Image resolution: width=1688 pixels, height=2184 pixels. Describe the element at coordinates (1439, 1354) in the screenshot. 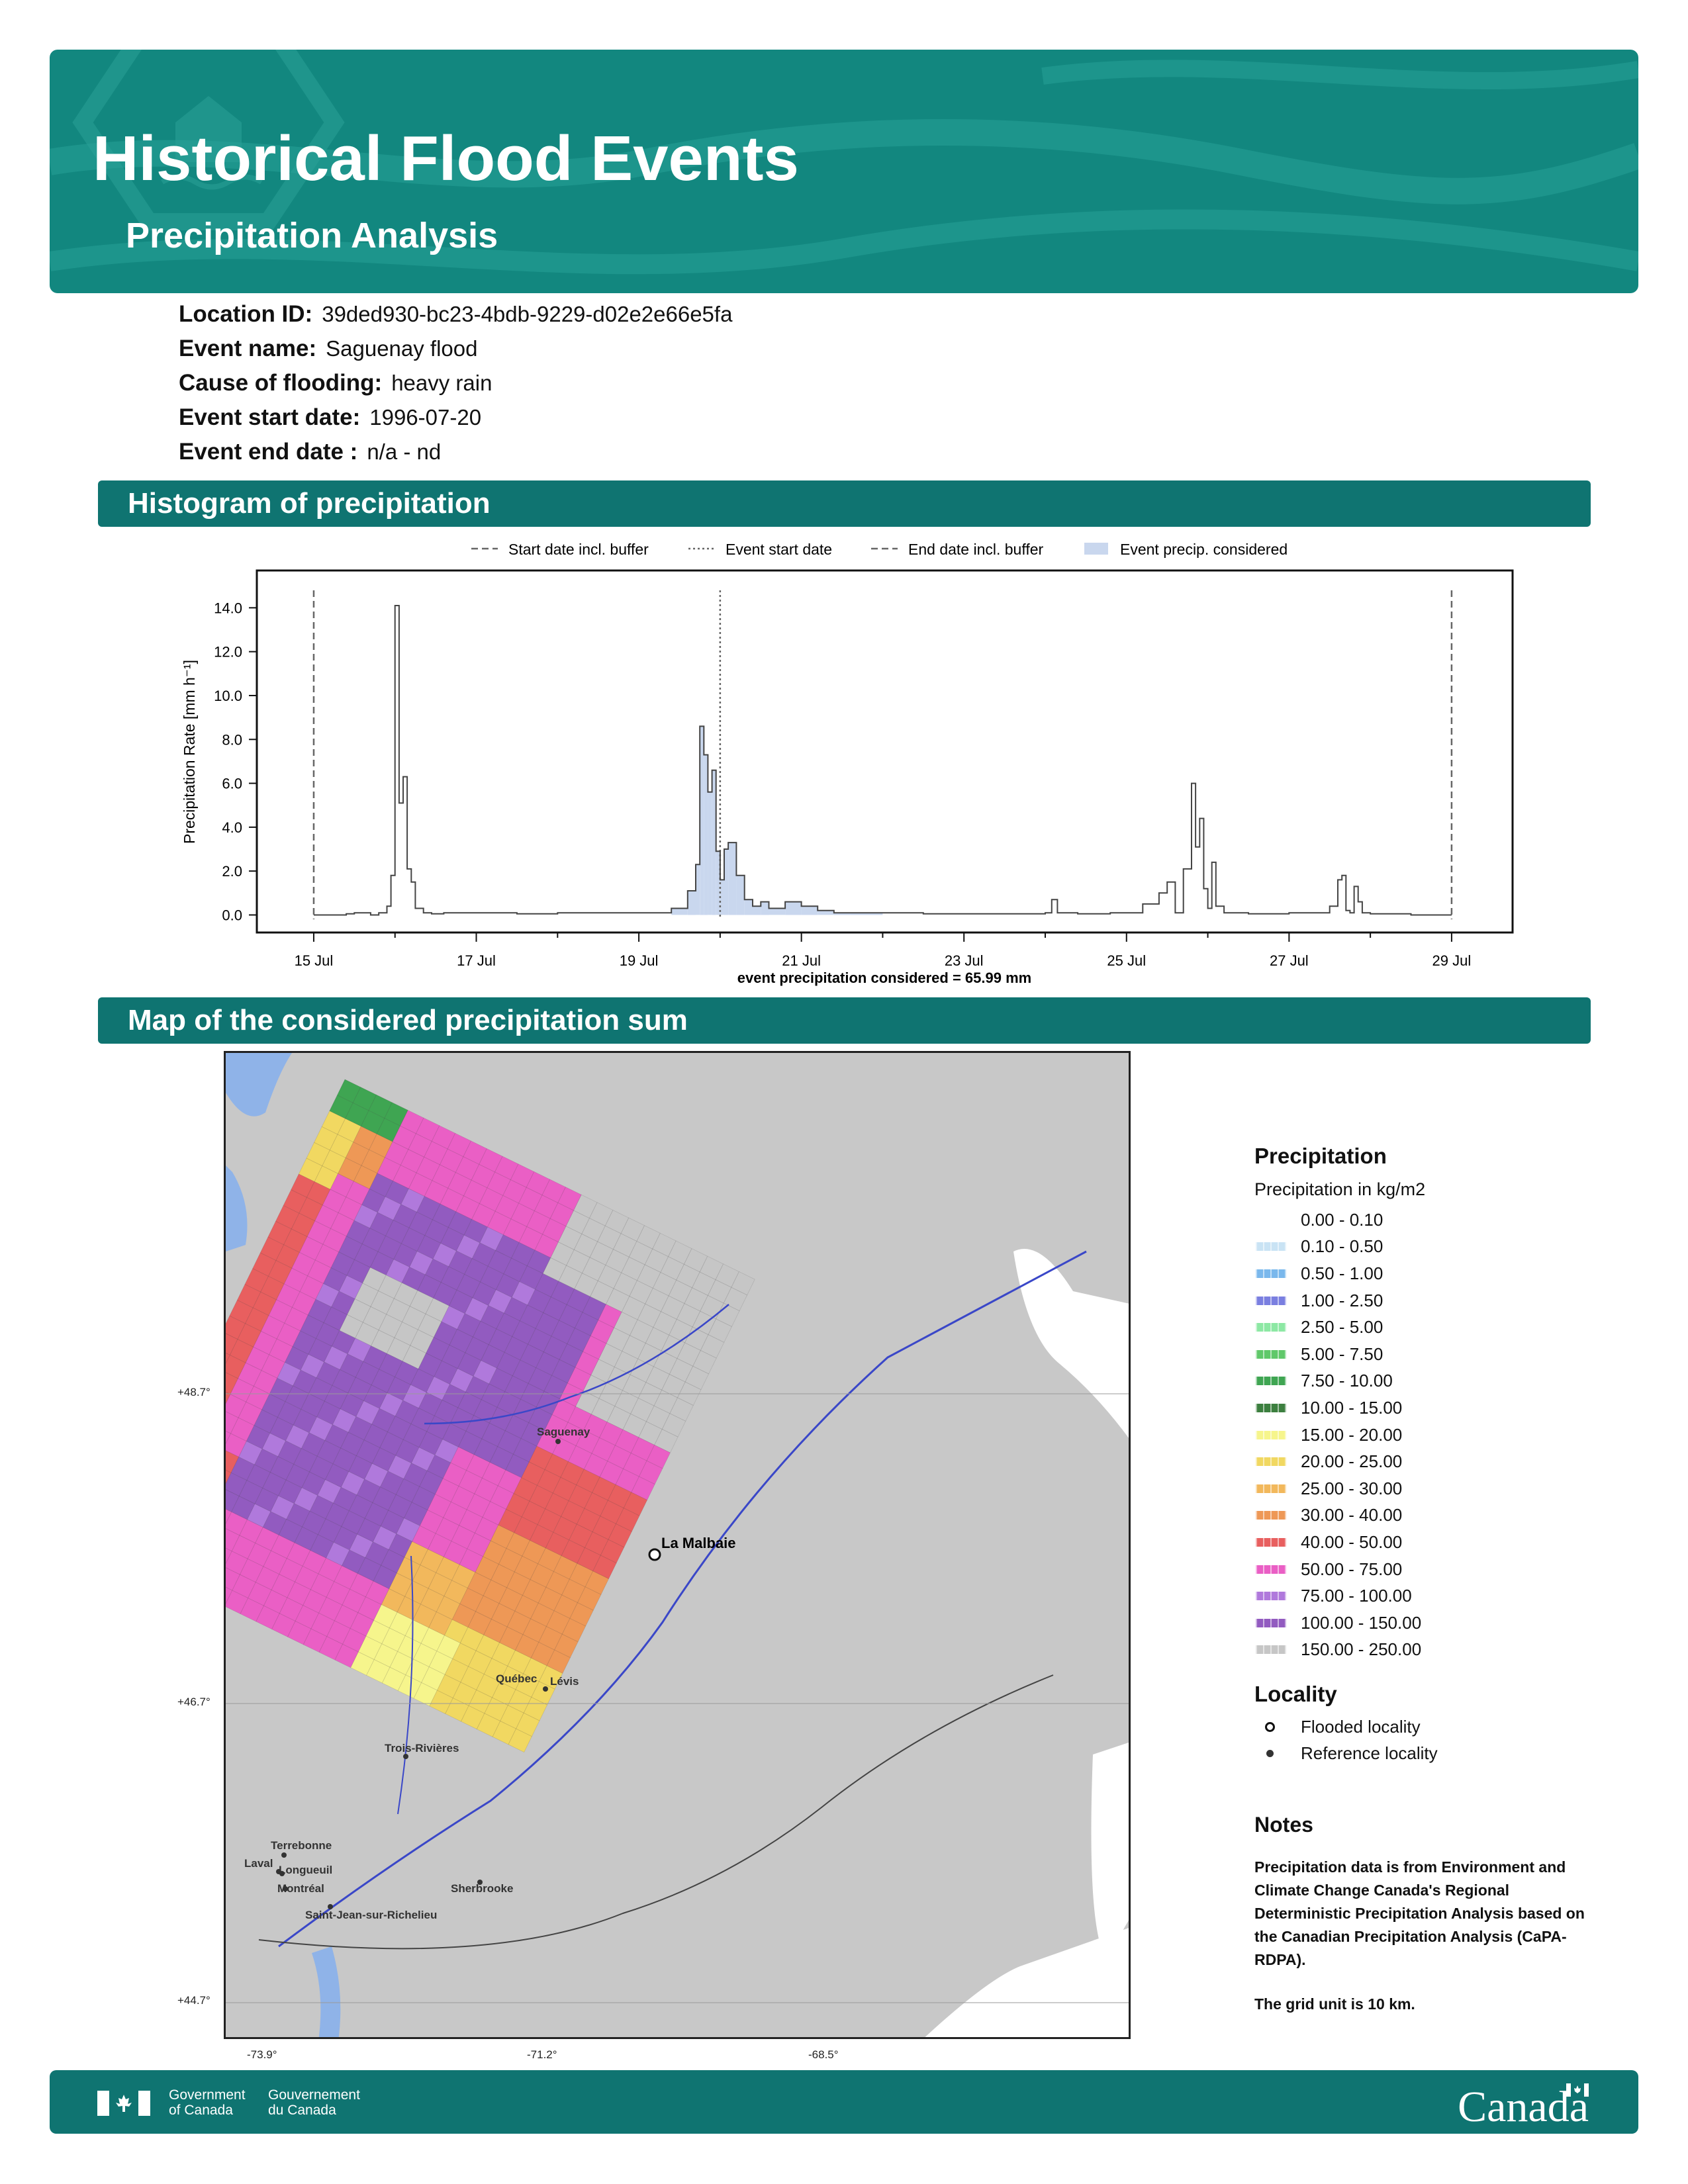

I see `legend-item-5: 5.00 - 7.50` at that location.